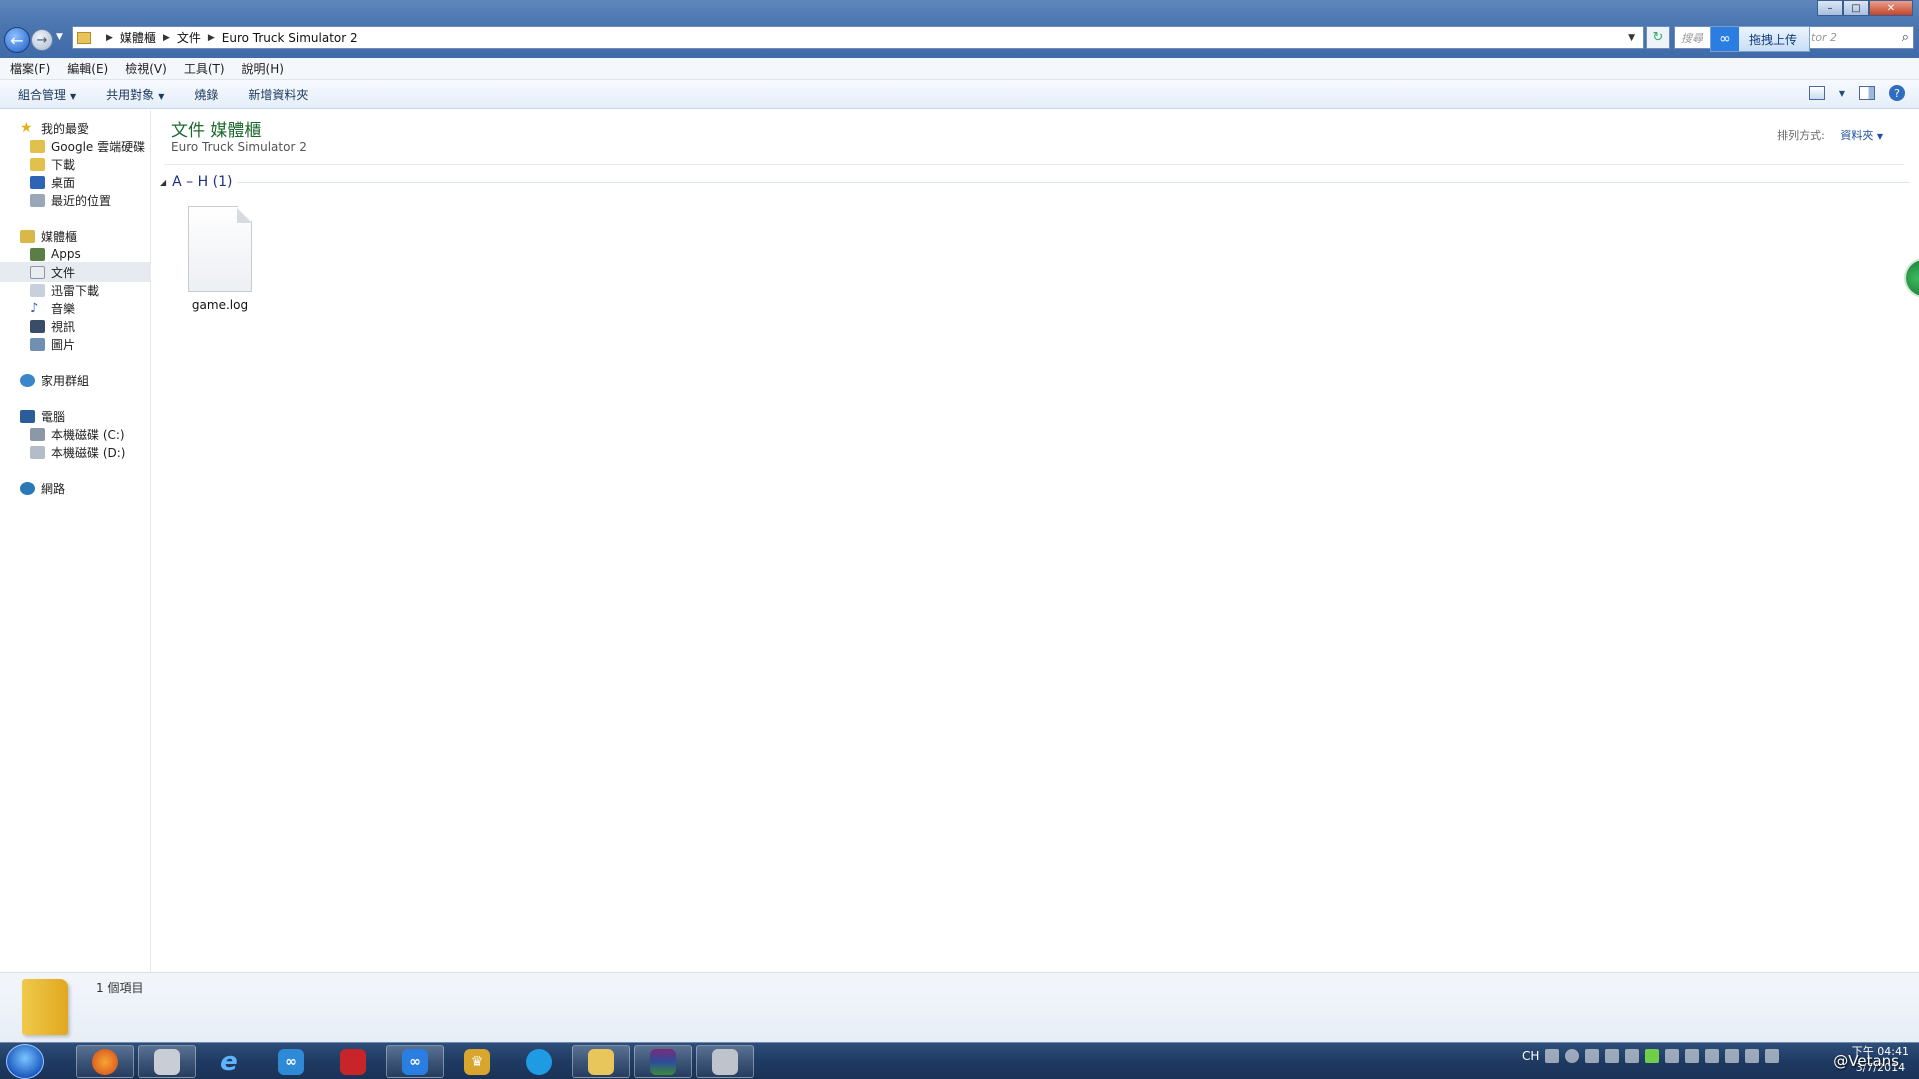 The height and width of the screenshot is (1079, 1919). Describe the element at coordinates (75, 182) in the screenshot. I see `nav-desktop: 桌面` at that location.